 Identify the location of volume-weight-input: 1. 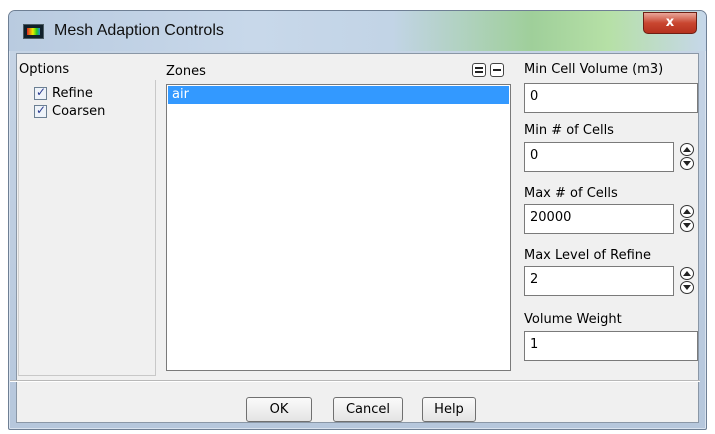
(611, 346).